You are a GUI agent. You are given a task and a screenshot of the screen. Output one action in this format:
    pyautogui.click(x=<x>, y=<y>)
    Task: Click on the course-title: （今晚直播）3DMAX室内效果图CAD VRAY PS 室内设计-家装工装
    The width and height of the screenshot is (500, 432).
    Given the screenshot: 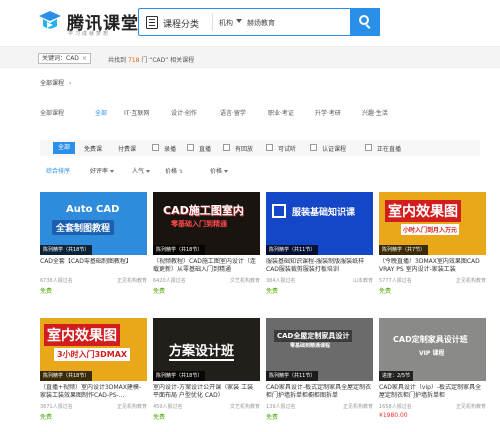 What is the action you would take?
    pyautogui.click(x=432, y=267)
    